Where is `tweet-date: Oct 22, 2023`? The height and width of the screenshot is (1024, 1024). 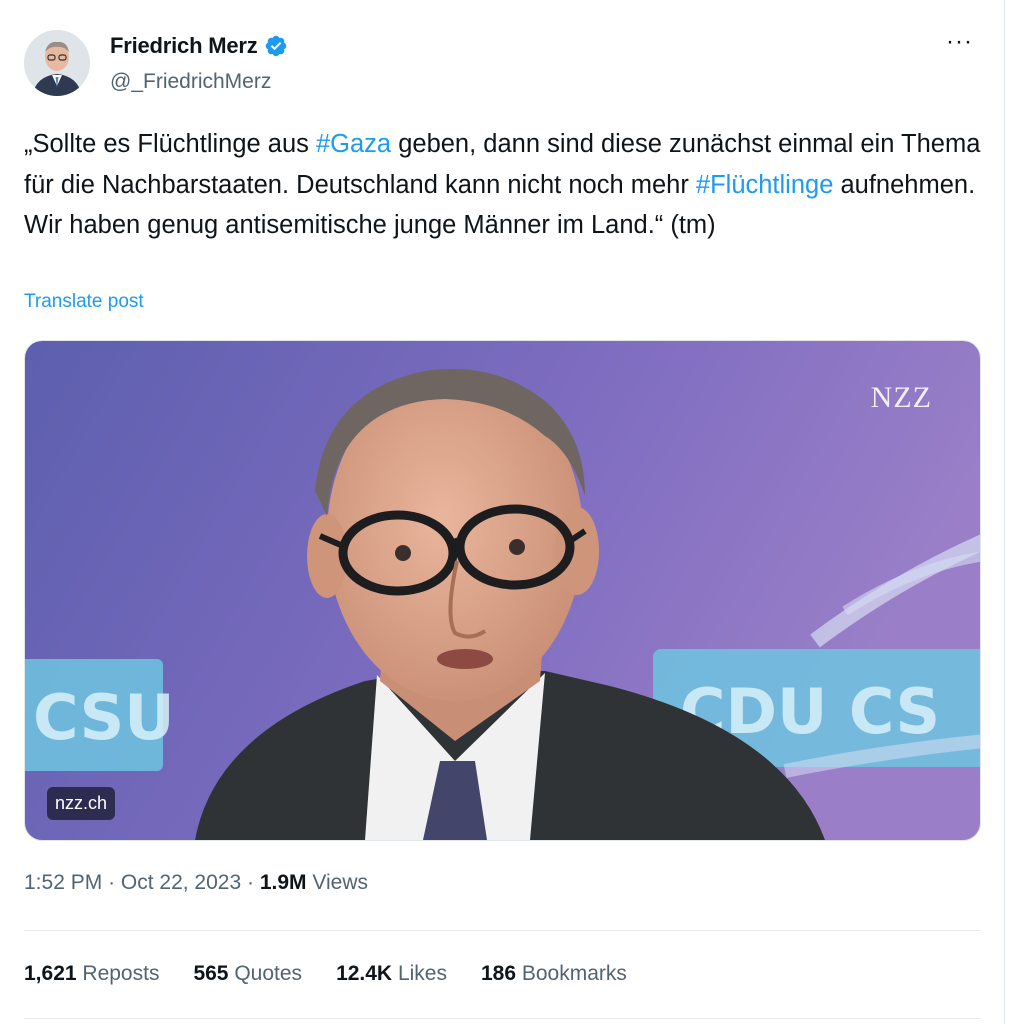
tweet-date: Oct 22, 2023 is located at coordinates (181, 882).